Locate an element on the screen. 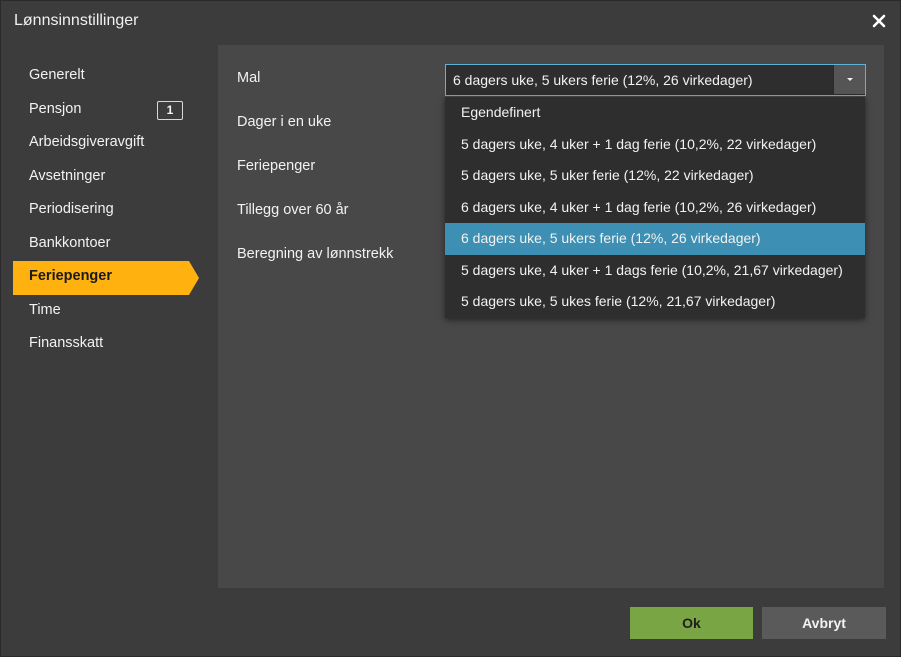 The image size is (901, 657). sidebar-item-finansskatt: Finansskatt is located at coordinates (103, 344).